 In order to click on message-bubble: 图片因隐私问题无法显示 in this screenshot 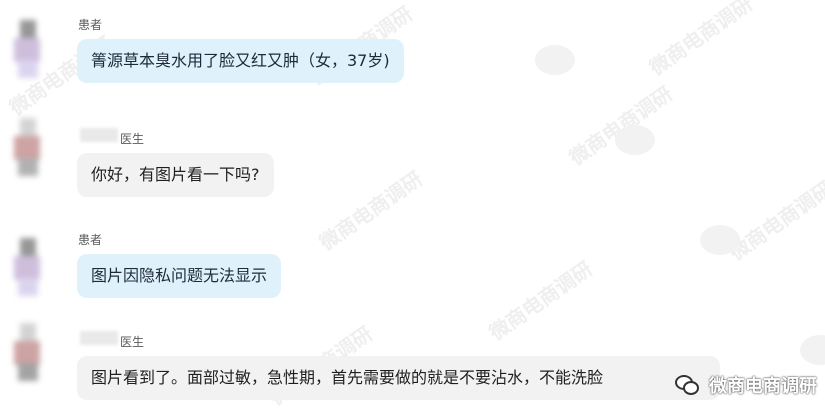, I will do `click(179, 276)`.